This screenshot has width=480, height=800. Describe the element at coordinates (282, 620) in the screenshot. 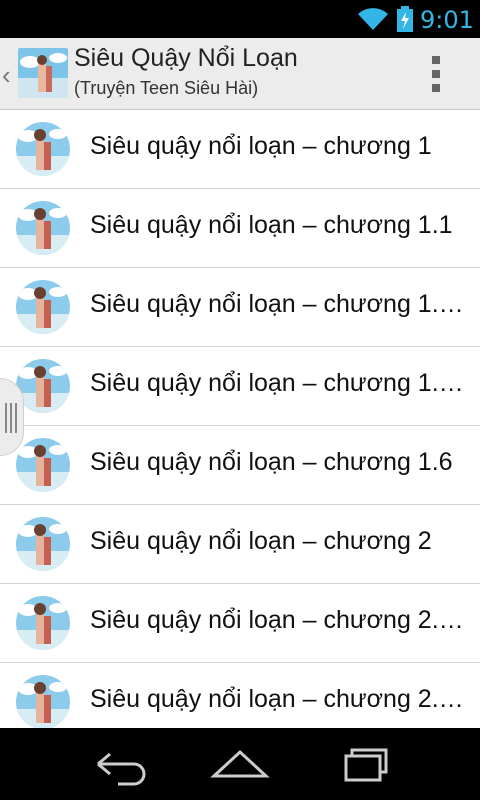

I see `chapter-title: Siêu quậy nổi loạn – chương 2.1 + 2.2` at that location.